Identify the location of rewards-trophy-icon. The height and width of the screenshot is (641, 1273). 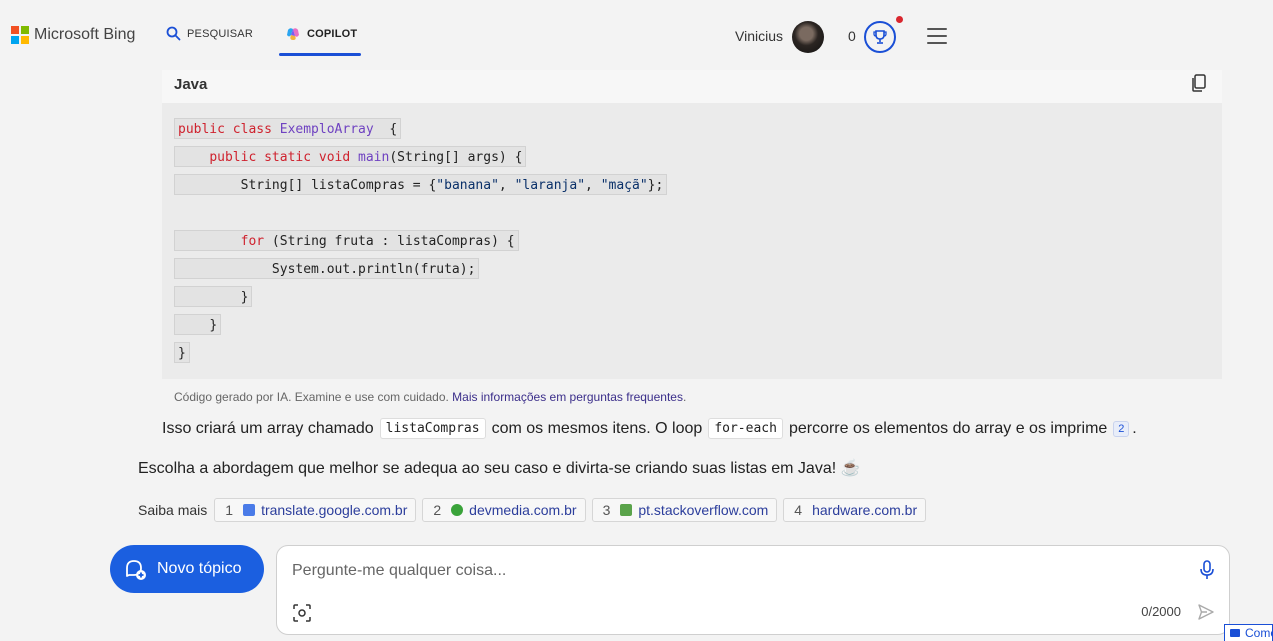
(880, 37).